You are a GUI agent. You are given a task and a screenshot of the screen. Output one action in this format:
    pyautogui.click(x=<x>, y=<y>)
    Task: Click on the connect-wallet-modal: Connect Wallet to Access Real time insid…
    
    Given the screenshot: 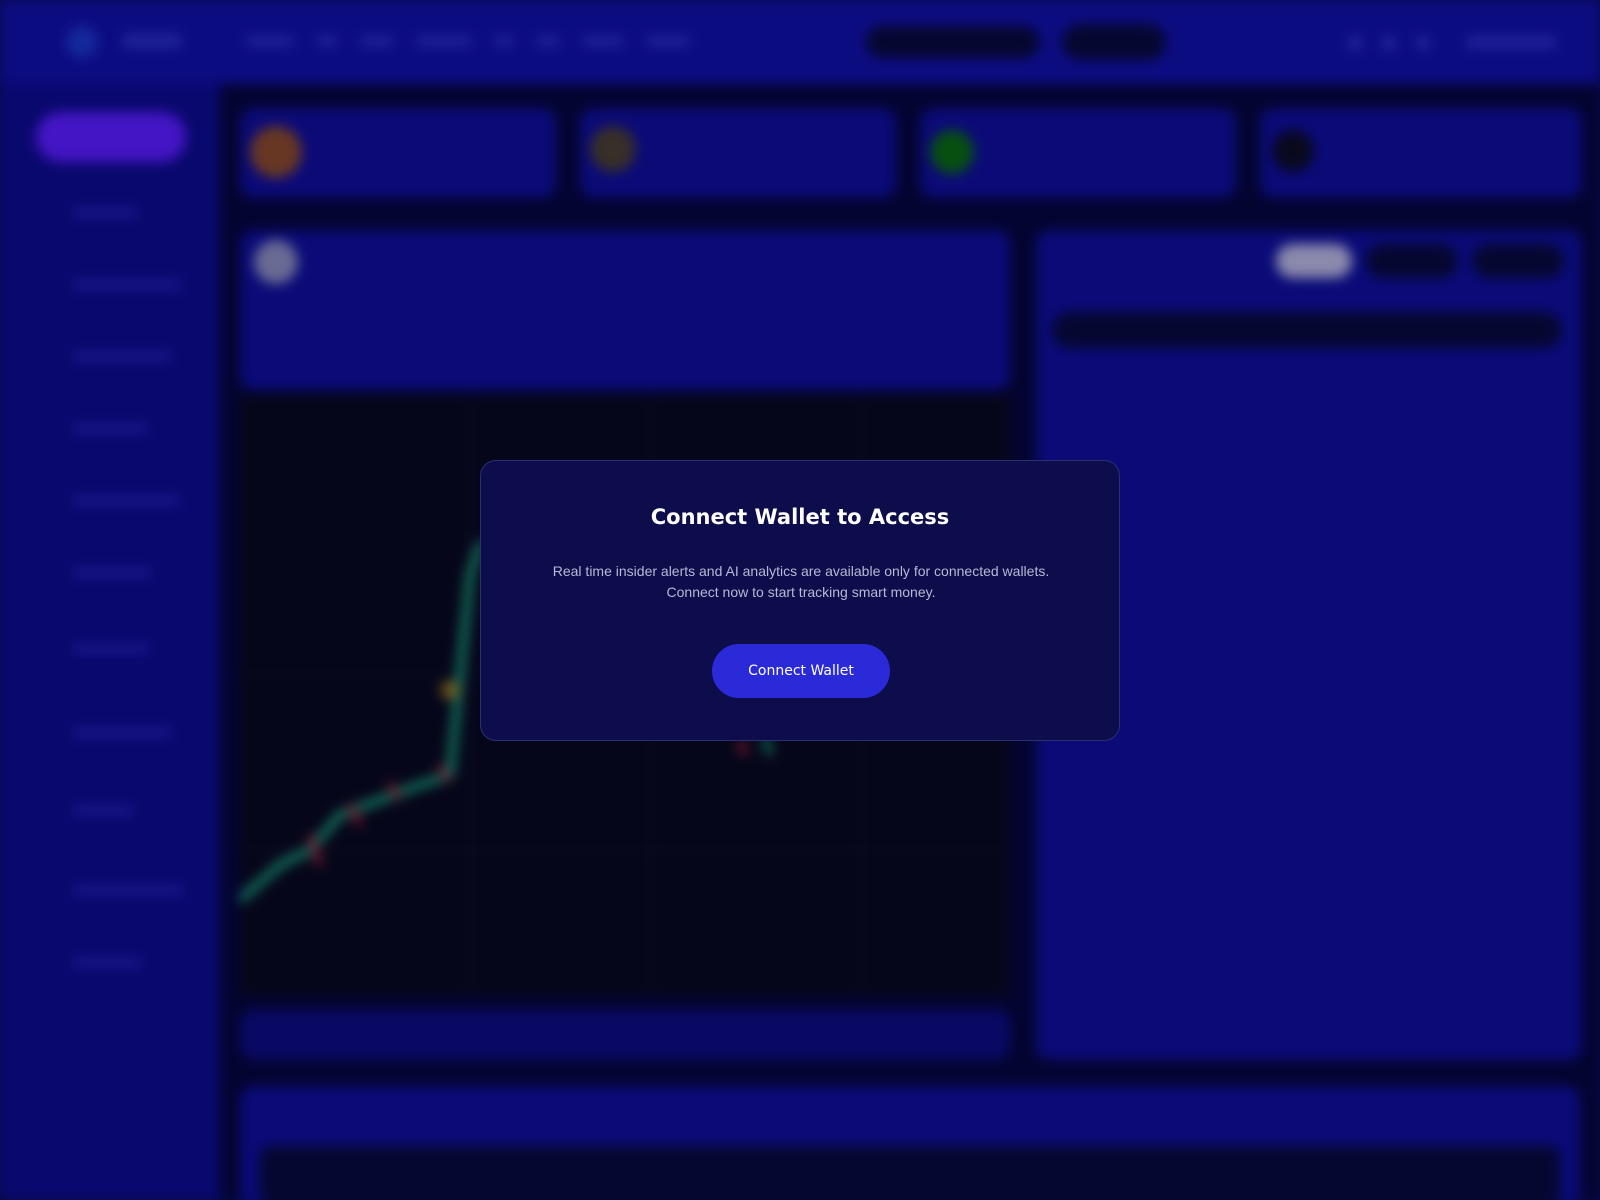 What is the action you would take?
    pyautogui.click(x=800, y=600)
    